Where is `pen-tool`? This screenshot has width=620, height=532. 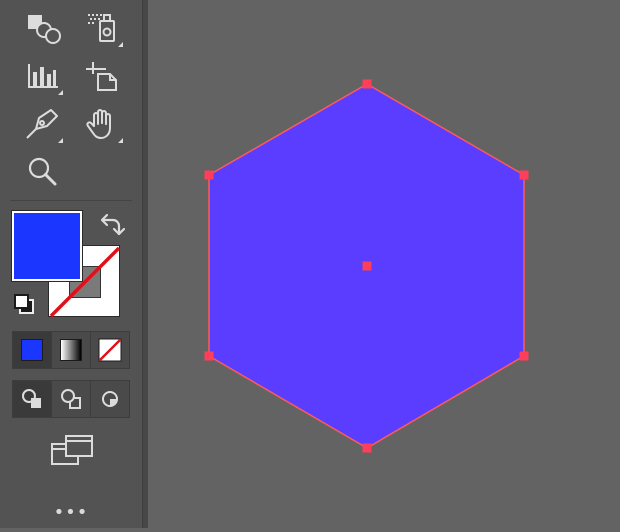
pen-tool is located at coordinates (42, 124).